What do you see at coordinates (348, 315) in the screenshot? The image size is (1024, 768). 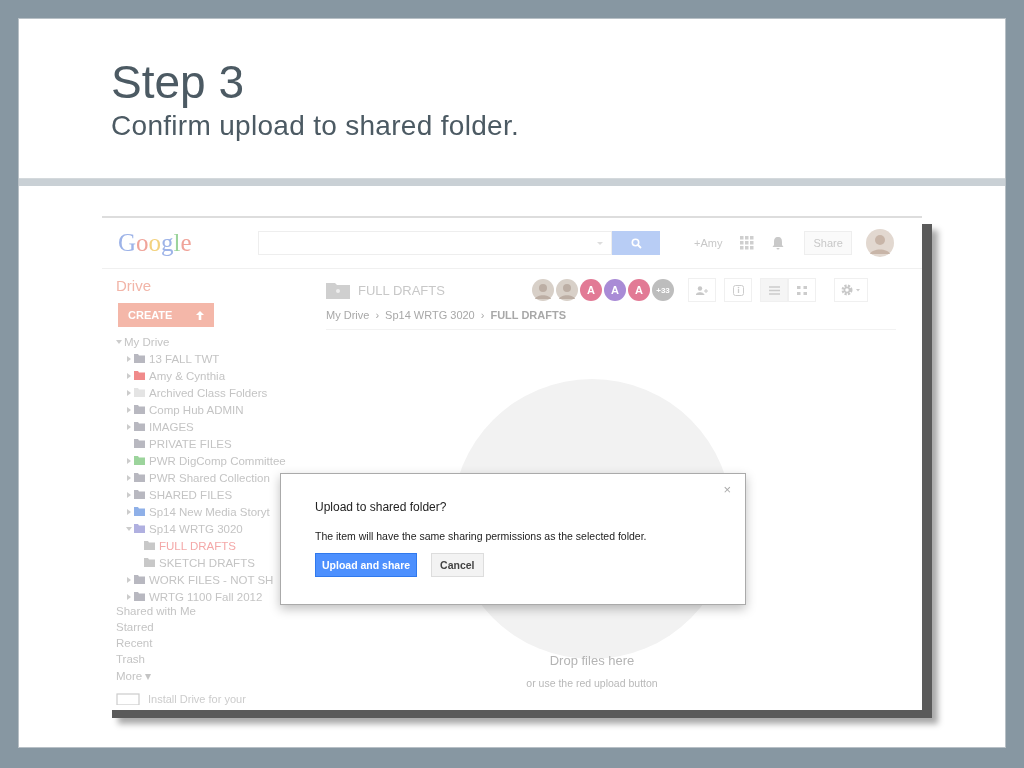 I see `breadcrumb-link: My Drive` at bounding box center [348, 315].